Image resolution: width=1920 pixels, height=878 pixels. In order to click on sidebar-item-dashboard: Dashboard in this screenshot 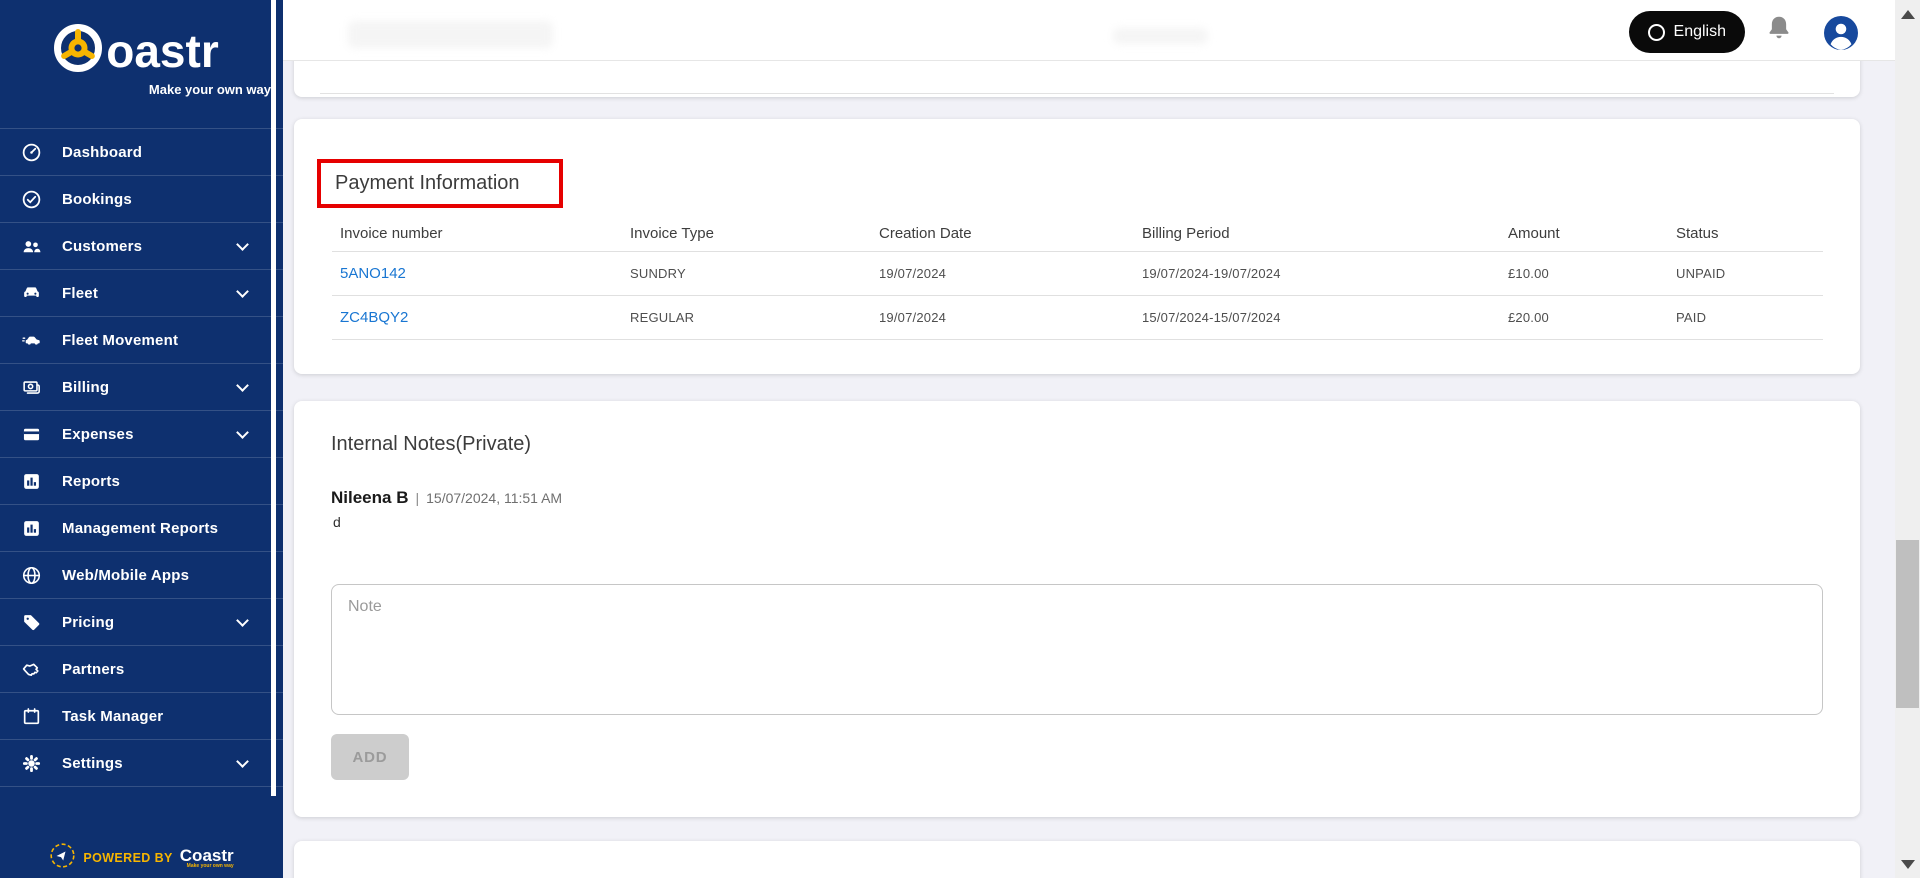, I will do `click(141, 152)`.